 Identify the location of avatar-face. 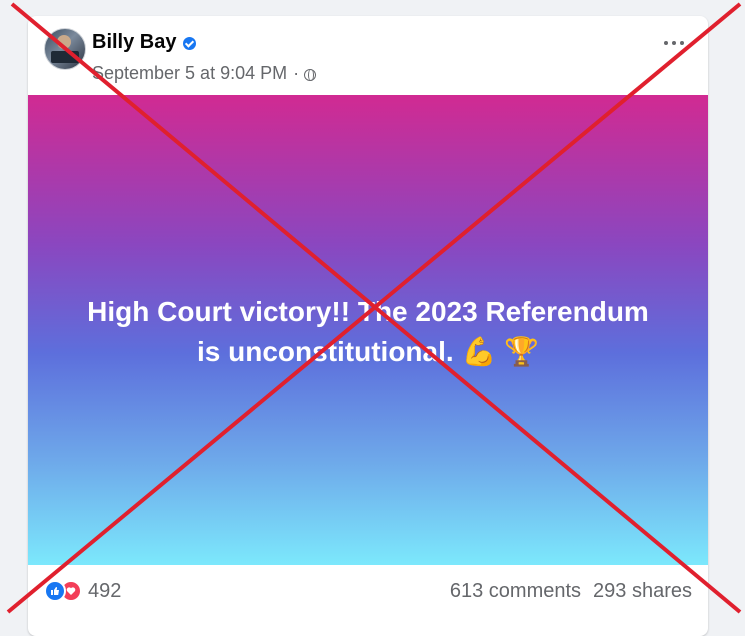
(64, 42).